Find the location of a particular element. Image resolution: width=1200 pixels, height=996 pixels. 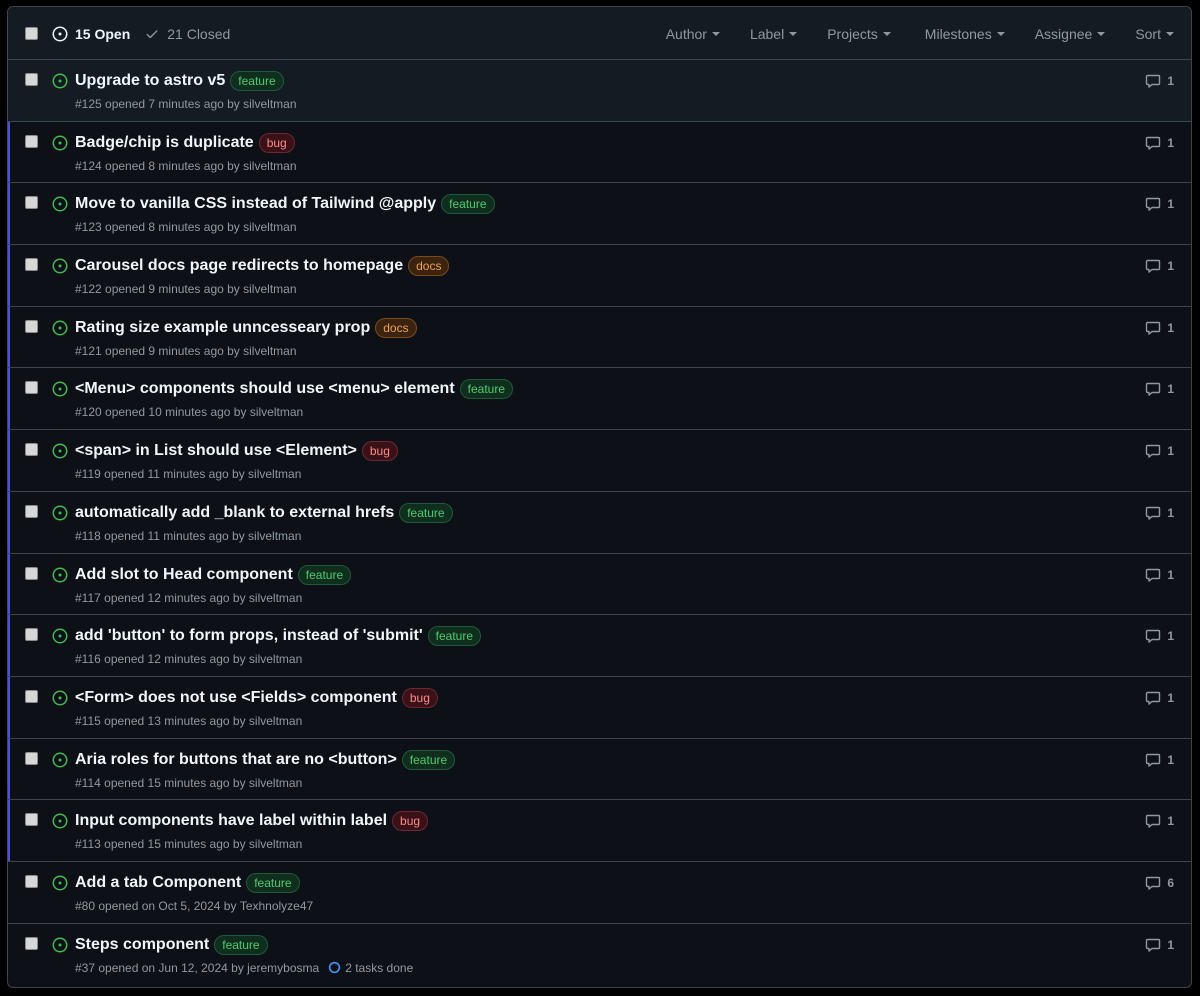

open-issues-tab: 15 Open is located at coordinates (91, 34).